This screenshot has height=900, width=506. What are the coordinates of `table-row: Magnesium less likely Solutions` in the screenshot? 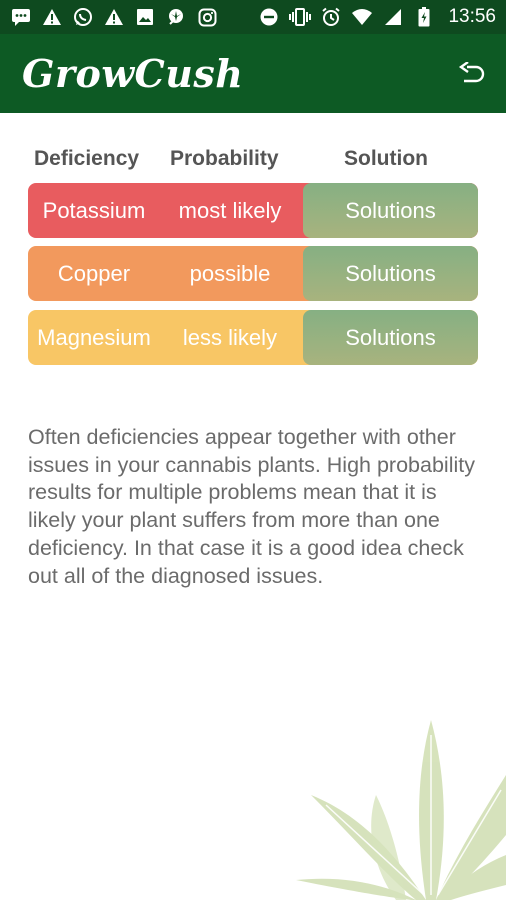 It's located at (253, 337).